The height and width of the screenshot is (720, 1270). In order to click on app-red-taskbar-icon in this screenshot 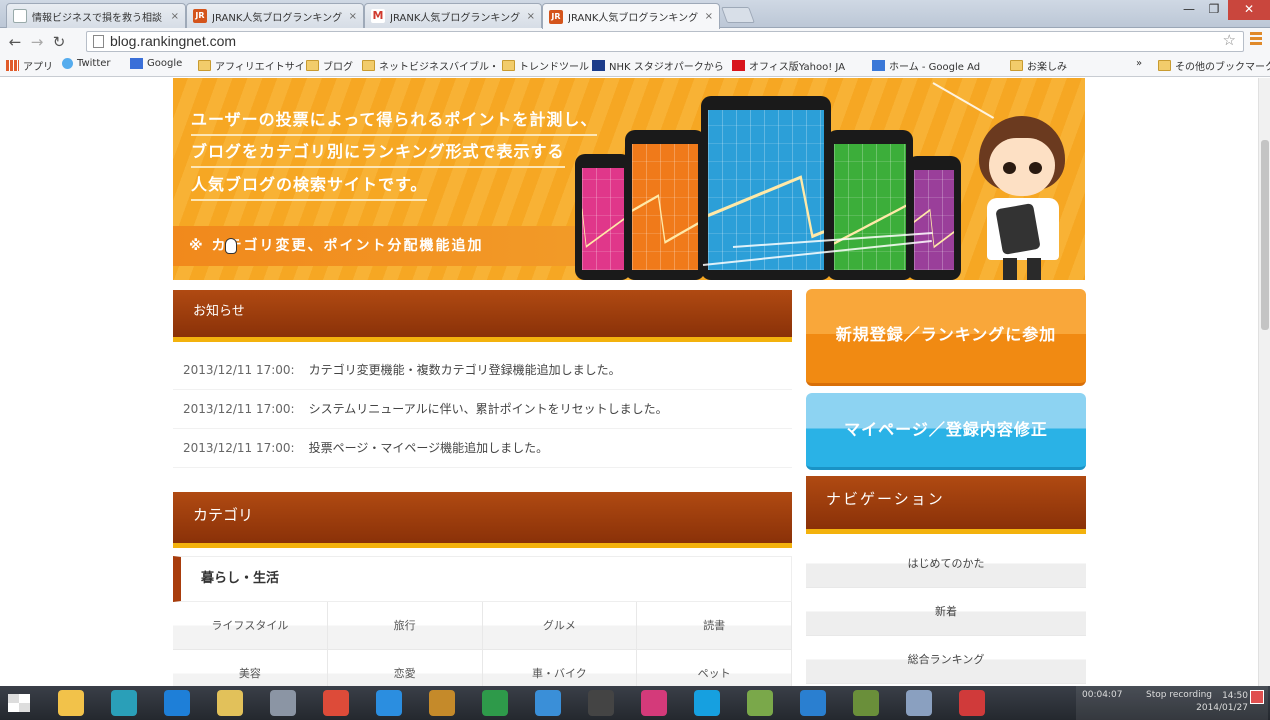, I will do `click(972, 703)`.